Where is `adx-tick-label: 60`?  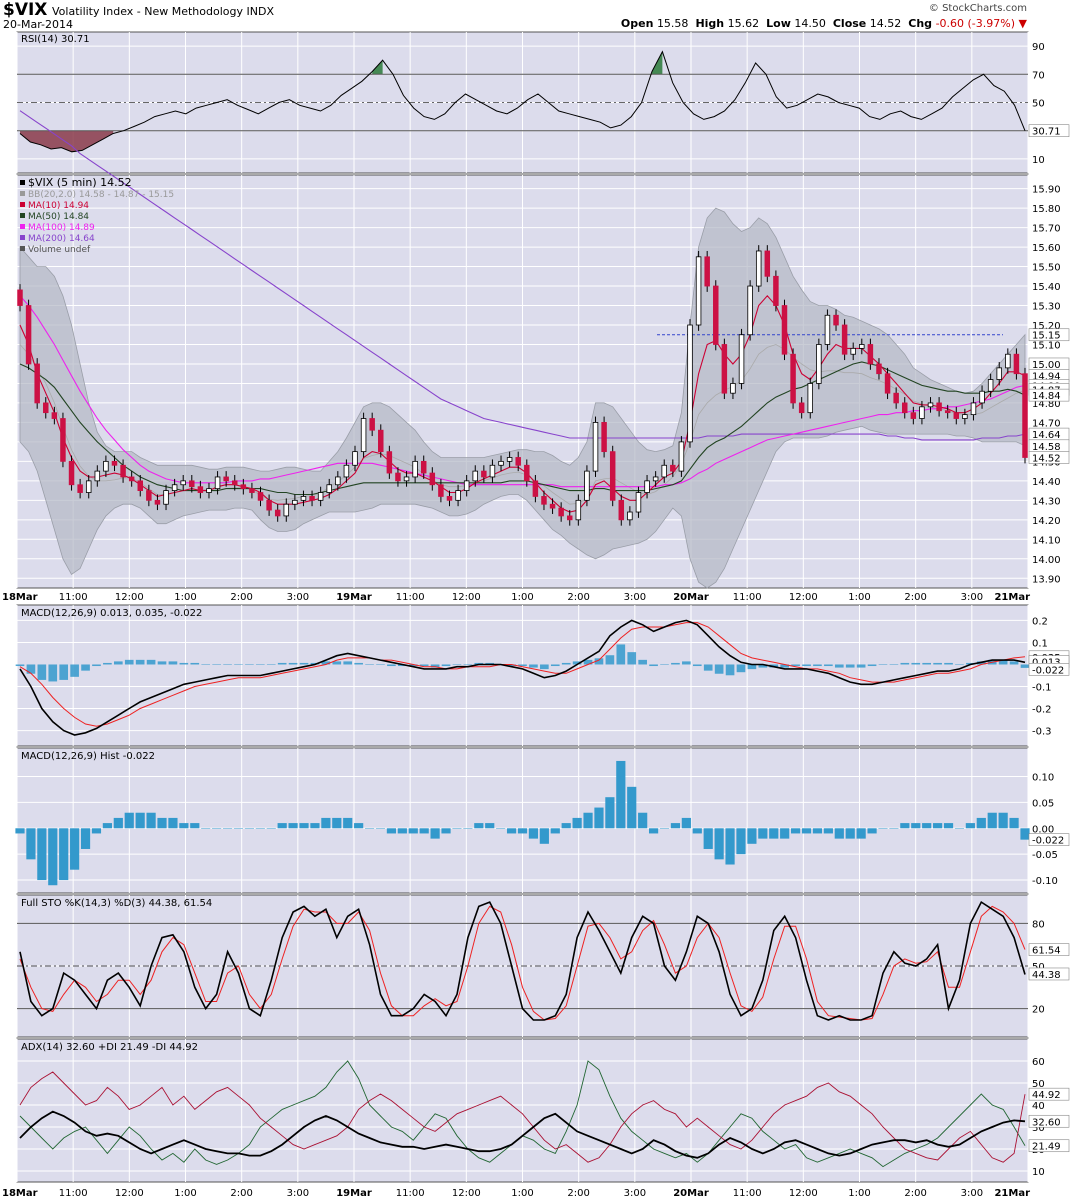 adx-tick-label: 60 is located at coordinates (1038, 1062).